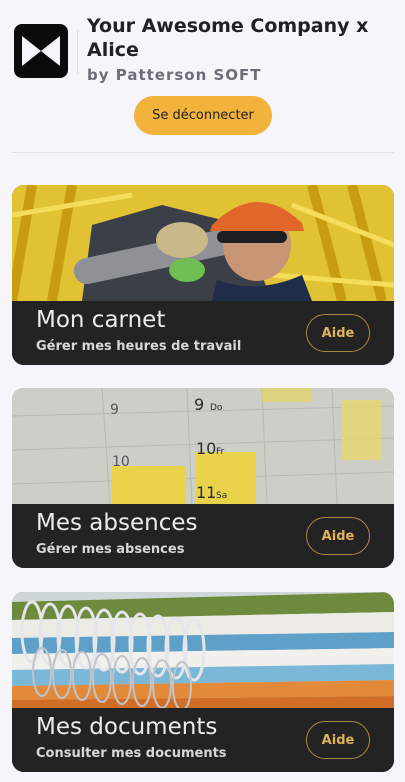 Image resolution: width=405 pixels, height=782 pixels. I want to click on card-title: Mon carnet, so click(101, 320).